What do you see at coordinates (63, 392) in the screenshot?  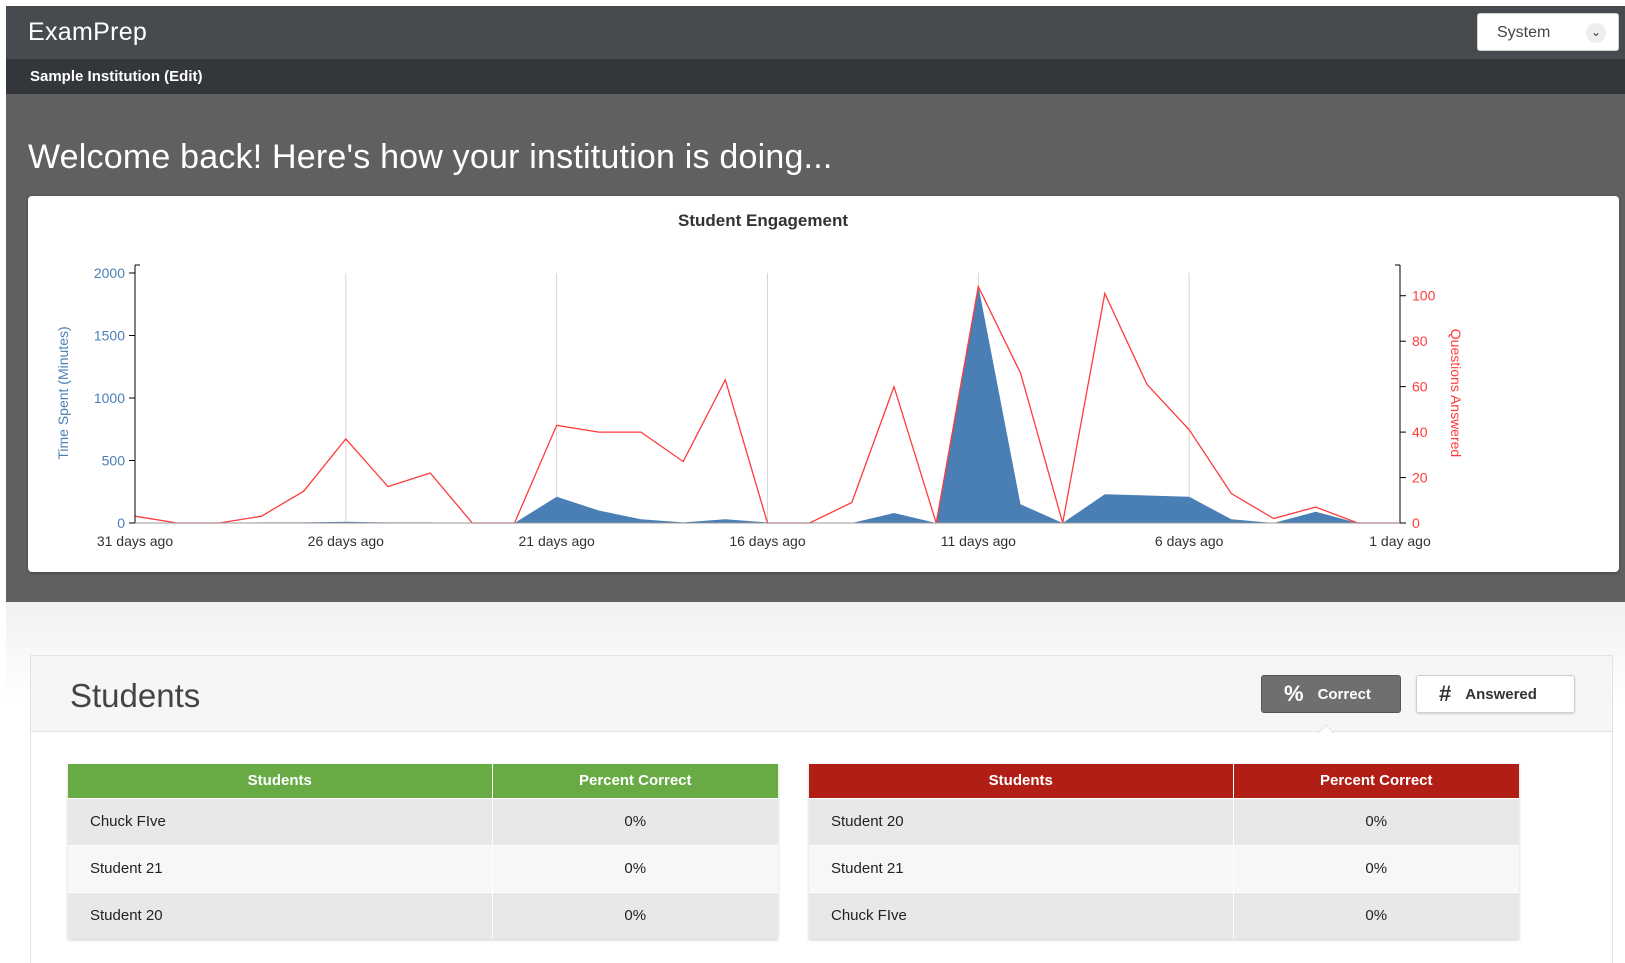 I see `y-left-axis-label: Time Spent (Minutes)` at bounding box center [63, 392].